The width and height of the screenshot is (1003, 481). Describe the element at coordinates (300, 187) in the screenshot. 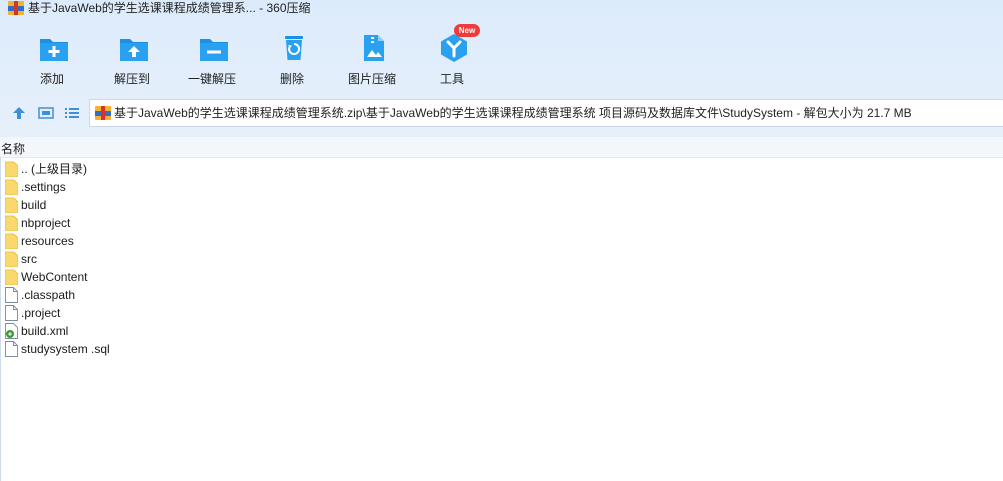

I see `list-item: .settings` at that location.